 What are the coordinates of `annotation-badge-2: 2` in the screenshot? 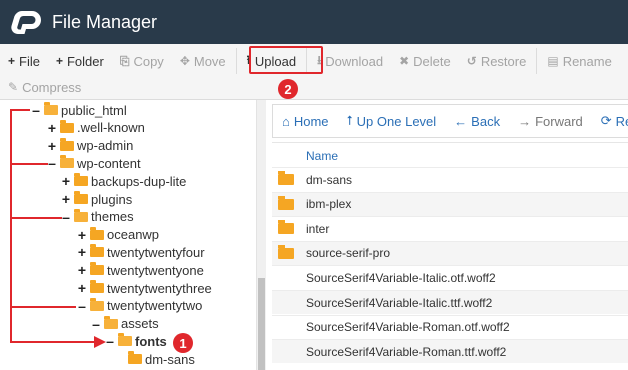 It's located at (288, 89).